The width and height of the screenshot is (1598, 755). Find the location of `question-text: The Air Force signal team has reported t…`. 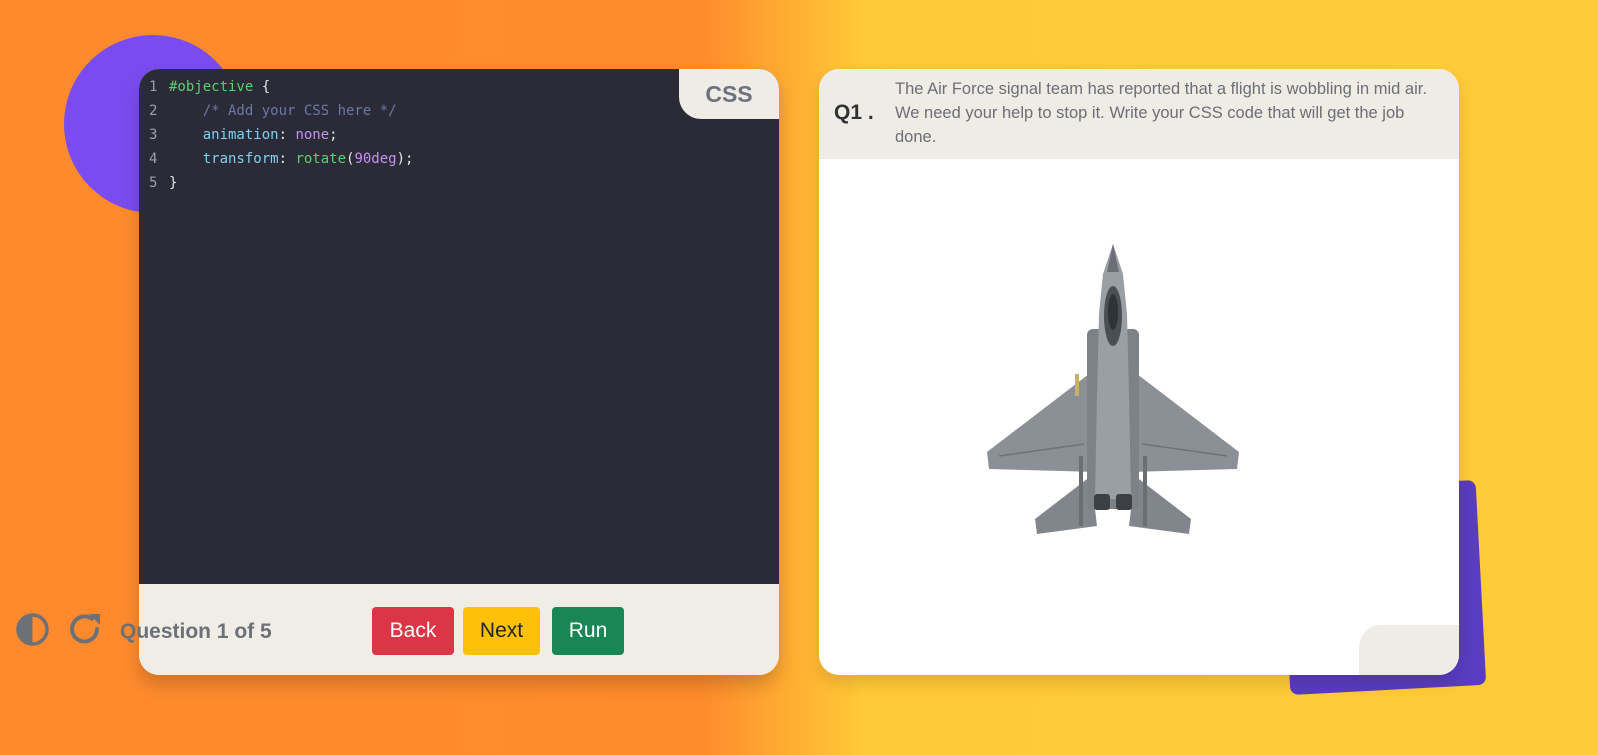

question-text: The Air Force signal team has reported t… is located at coordinates (1161, 113).